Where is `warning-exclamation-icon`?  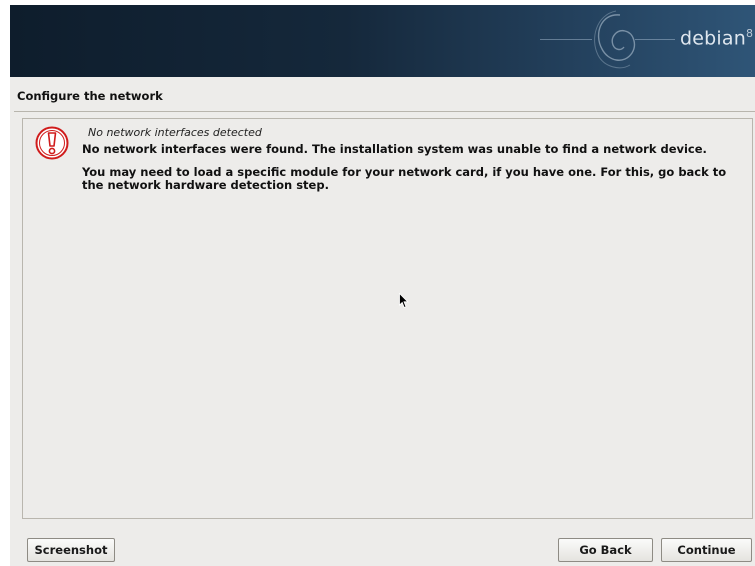 warning-exclamation-icon is located at coordinates (52, 143).